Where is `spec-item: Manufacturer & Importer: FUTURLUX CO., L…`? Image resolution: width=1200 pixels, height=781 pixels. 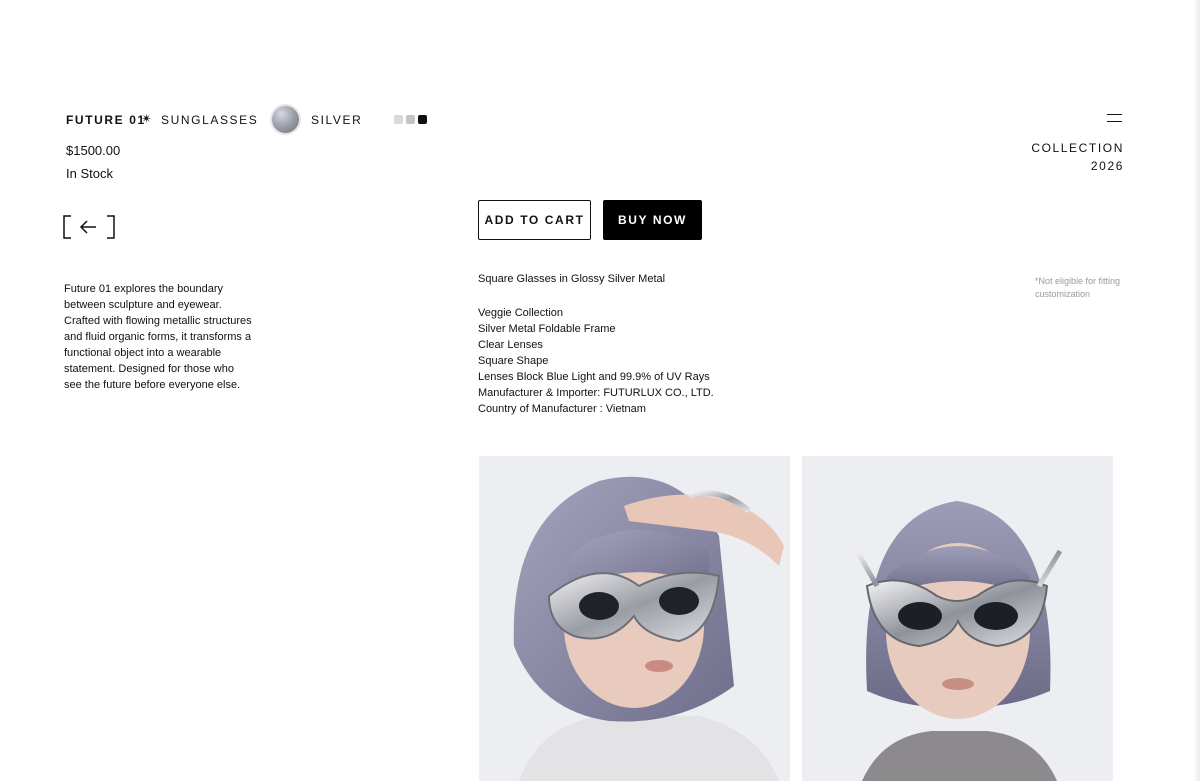 spec-item: Manufacturer & Importer: FUTURLUX CO., L… is located at coordinates (596, 393).